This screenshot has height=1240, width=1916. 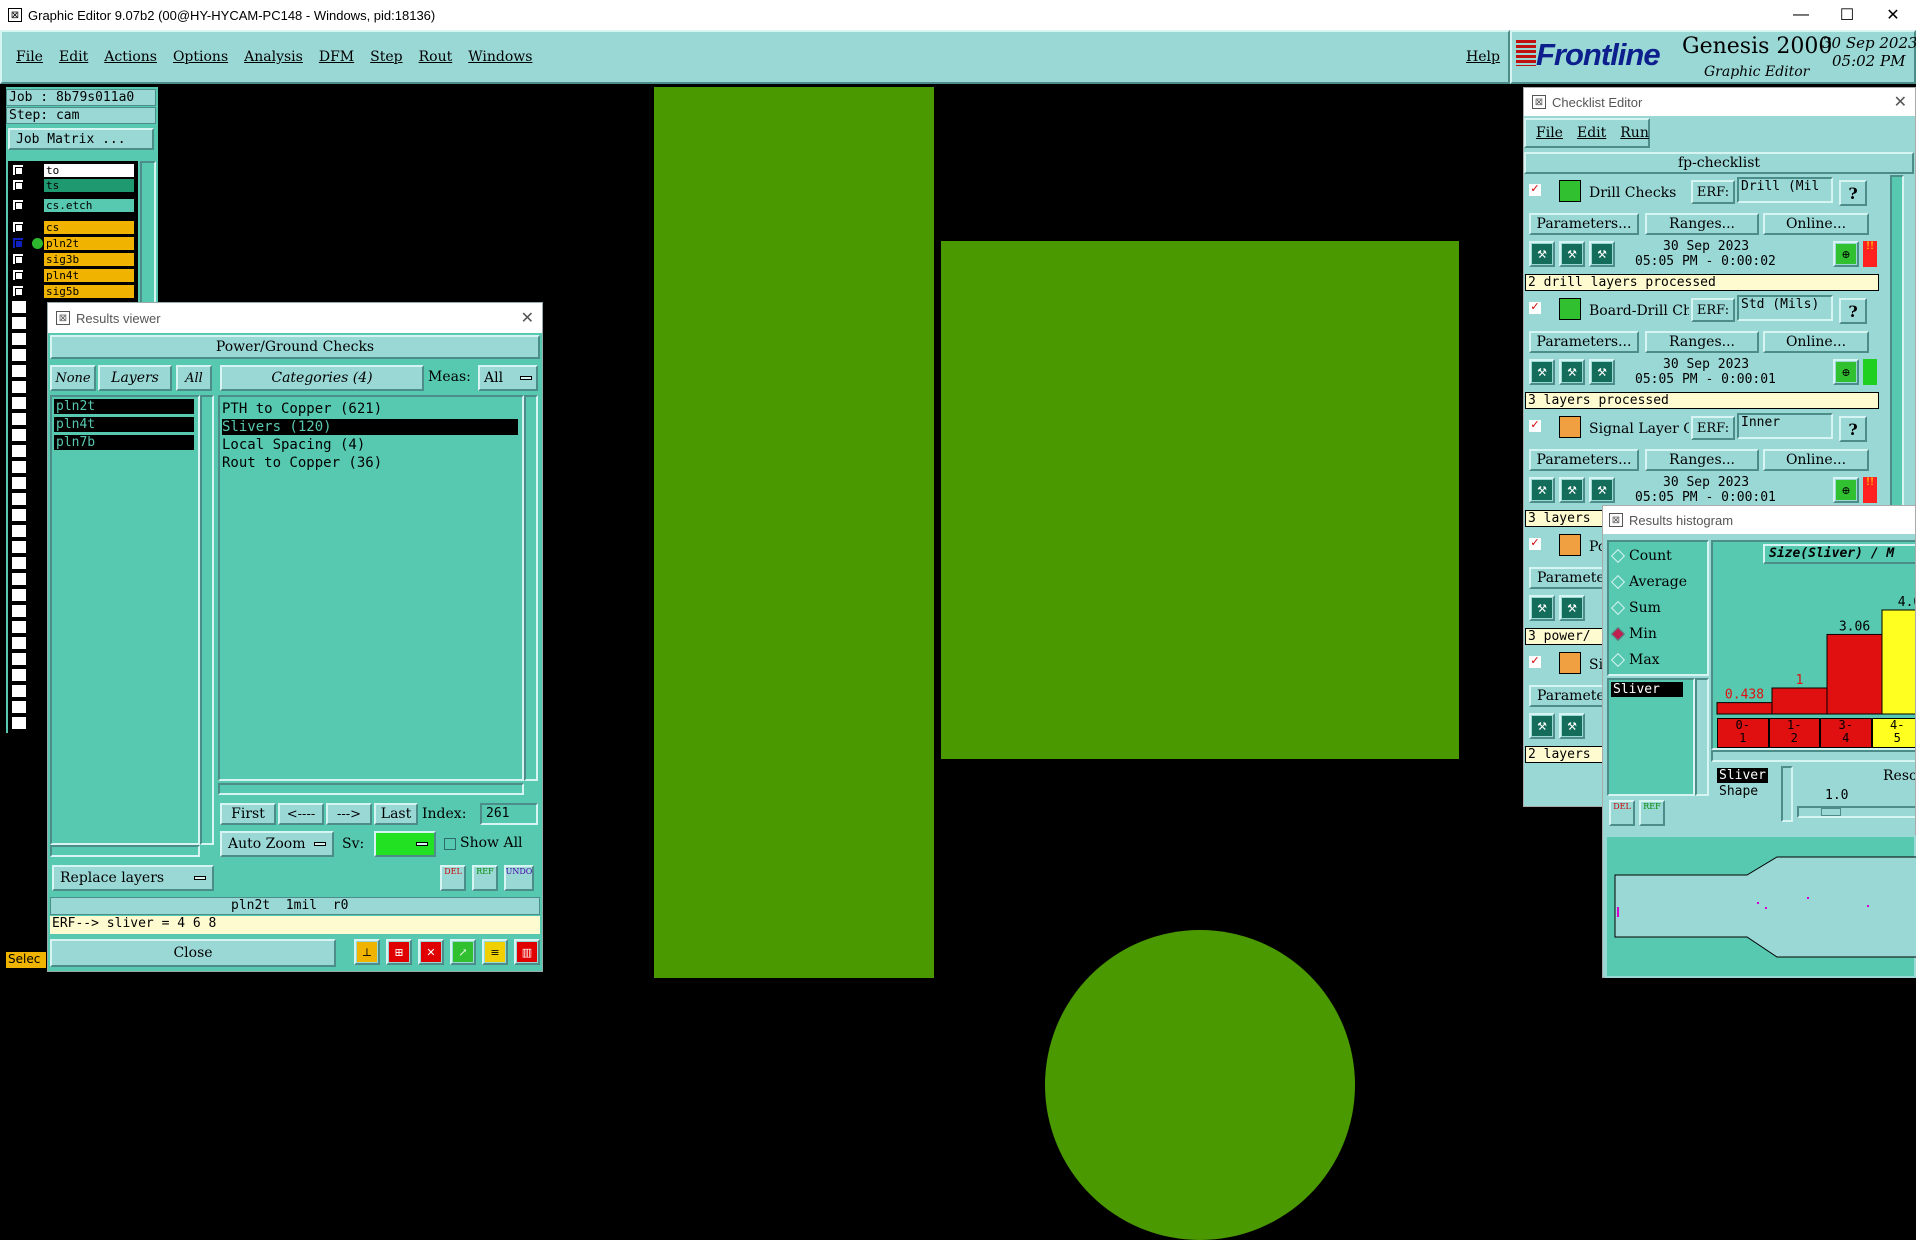 I want to click on layer-cs: cs, so click(x=89, y=227).